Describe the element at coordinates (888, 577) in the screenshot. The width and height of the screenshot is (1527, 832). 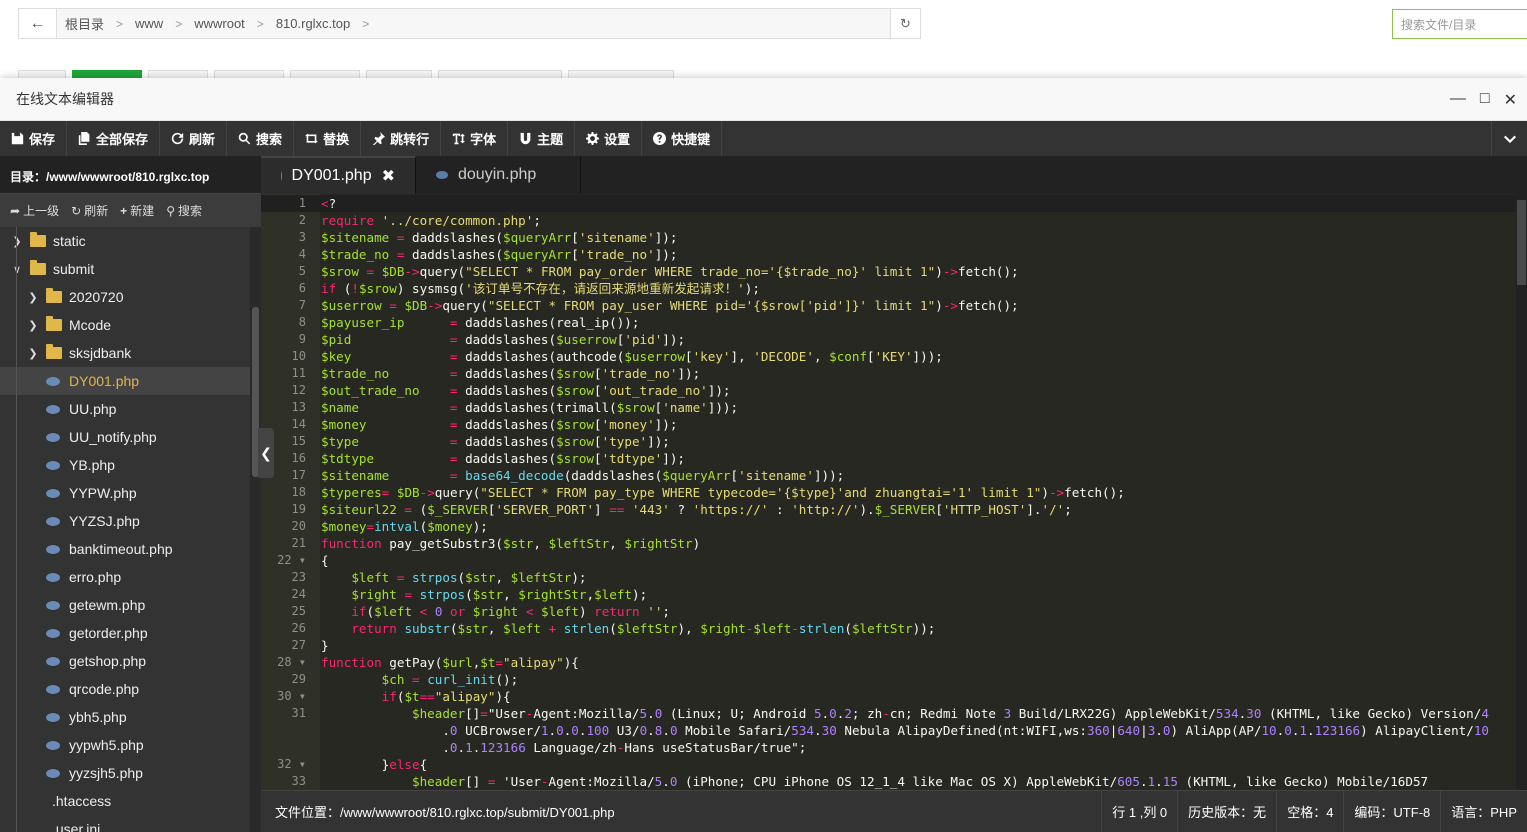
I see `code-line: 23 $left = strpos($str, $leftStr);` at that location.